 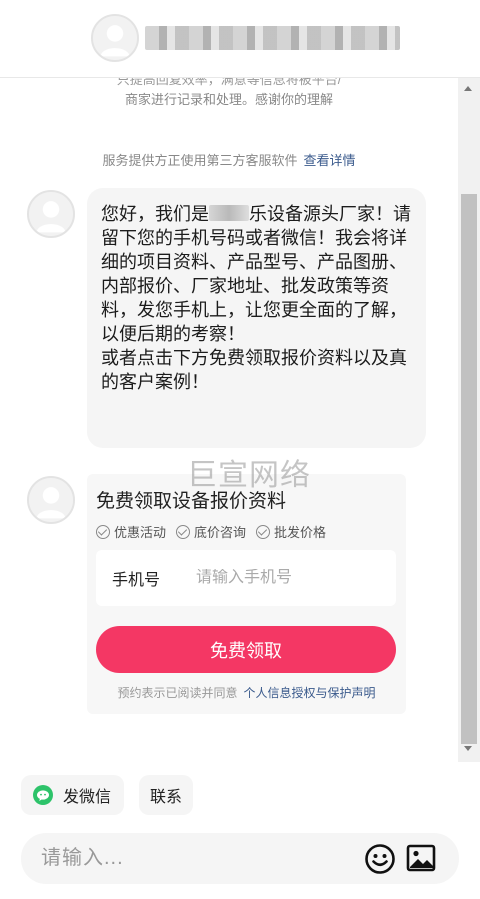 I want to click on agreement-note: 预约表示已阅读并同意 个人信息授权与保护声明, so click(x=246, y=692).